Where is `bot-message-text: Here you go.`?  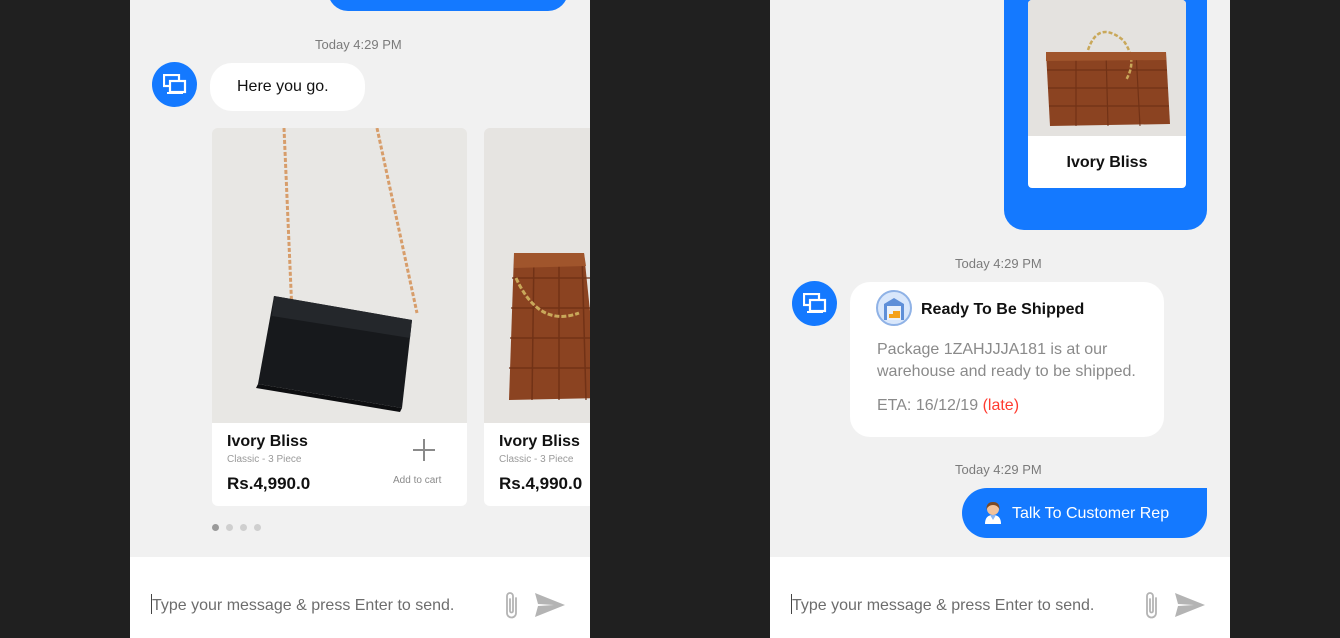 bot-message-text: Here you go. is located at coordinates (283, 86).